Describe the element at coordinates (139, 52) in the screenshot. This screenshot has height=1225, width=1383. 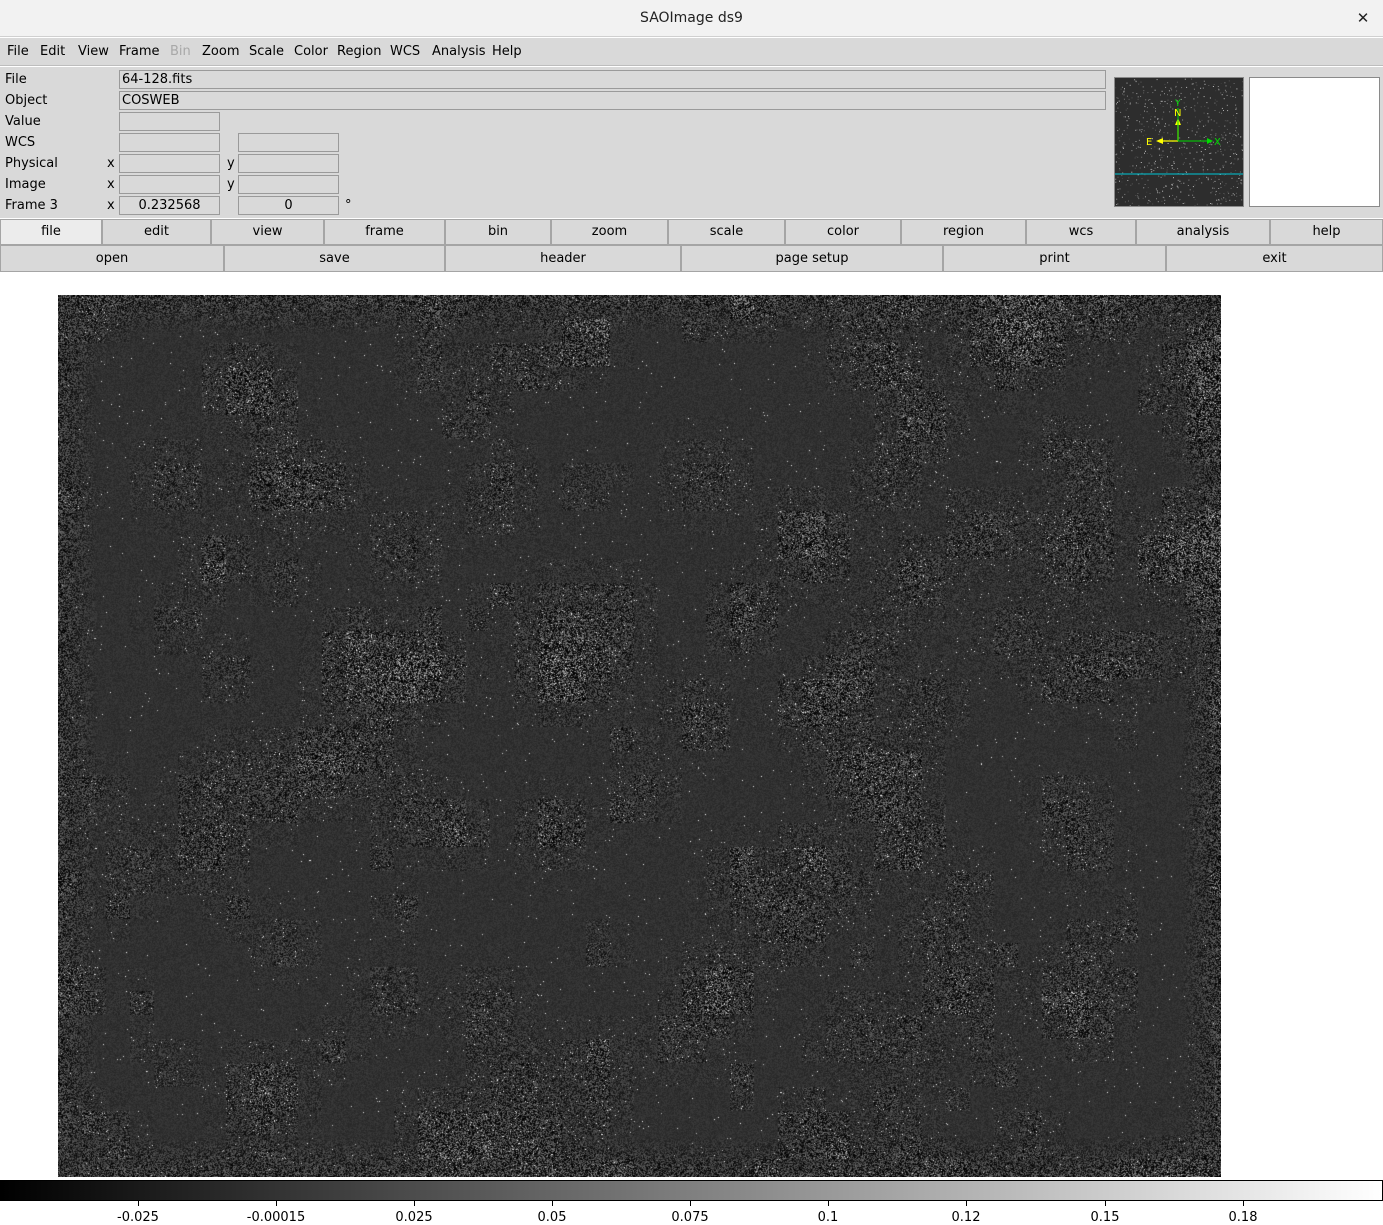
I see `menu-frame: Frame` at that location.